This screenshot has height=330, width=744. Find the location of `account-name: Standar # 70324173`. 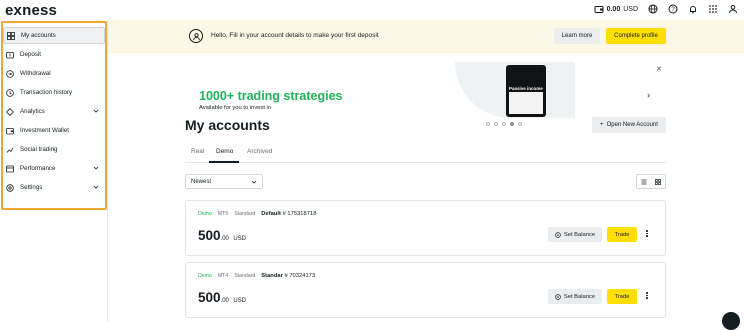

account-name: Standar # 70324173 is located at coordinates (288, 276).